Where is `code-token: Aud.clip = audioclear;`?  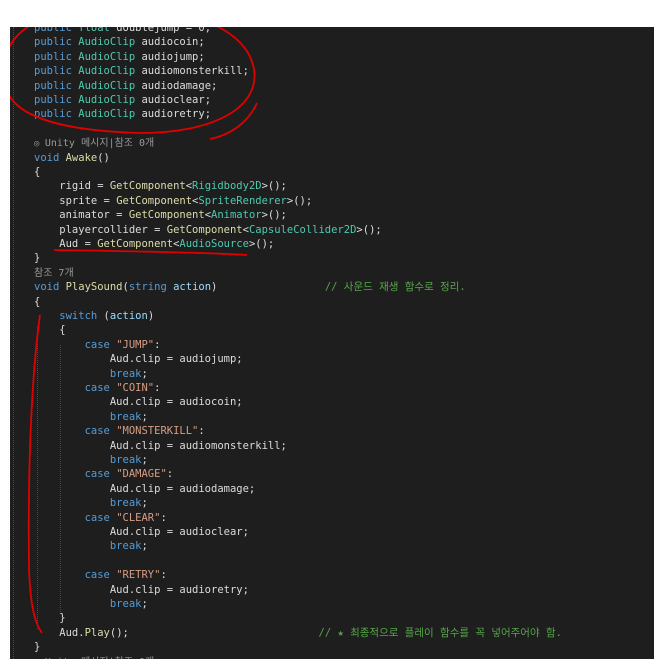
code-token: Aud.clip = audioclear; is located at coordinates (141, 532).